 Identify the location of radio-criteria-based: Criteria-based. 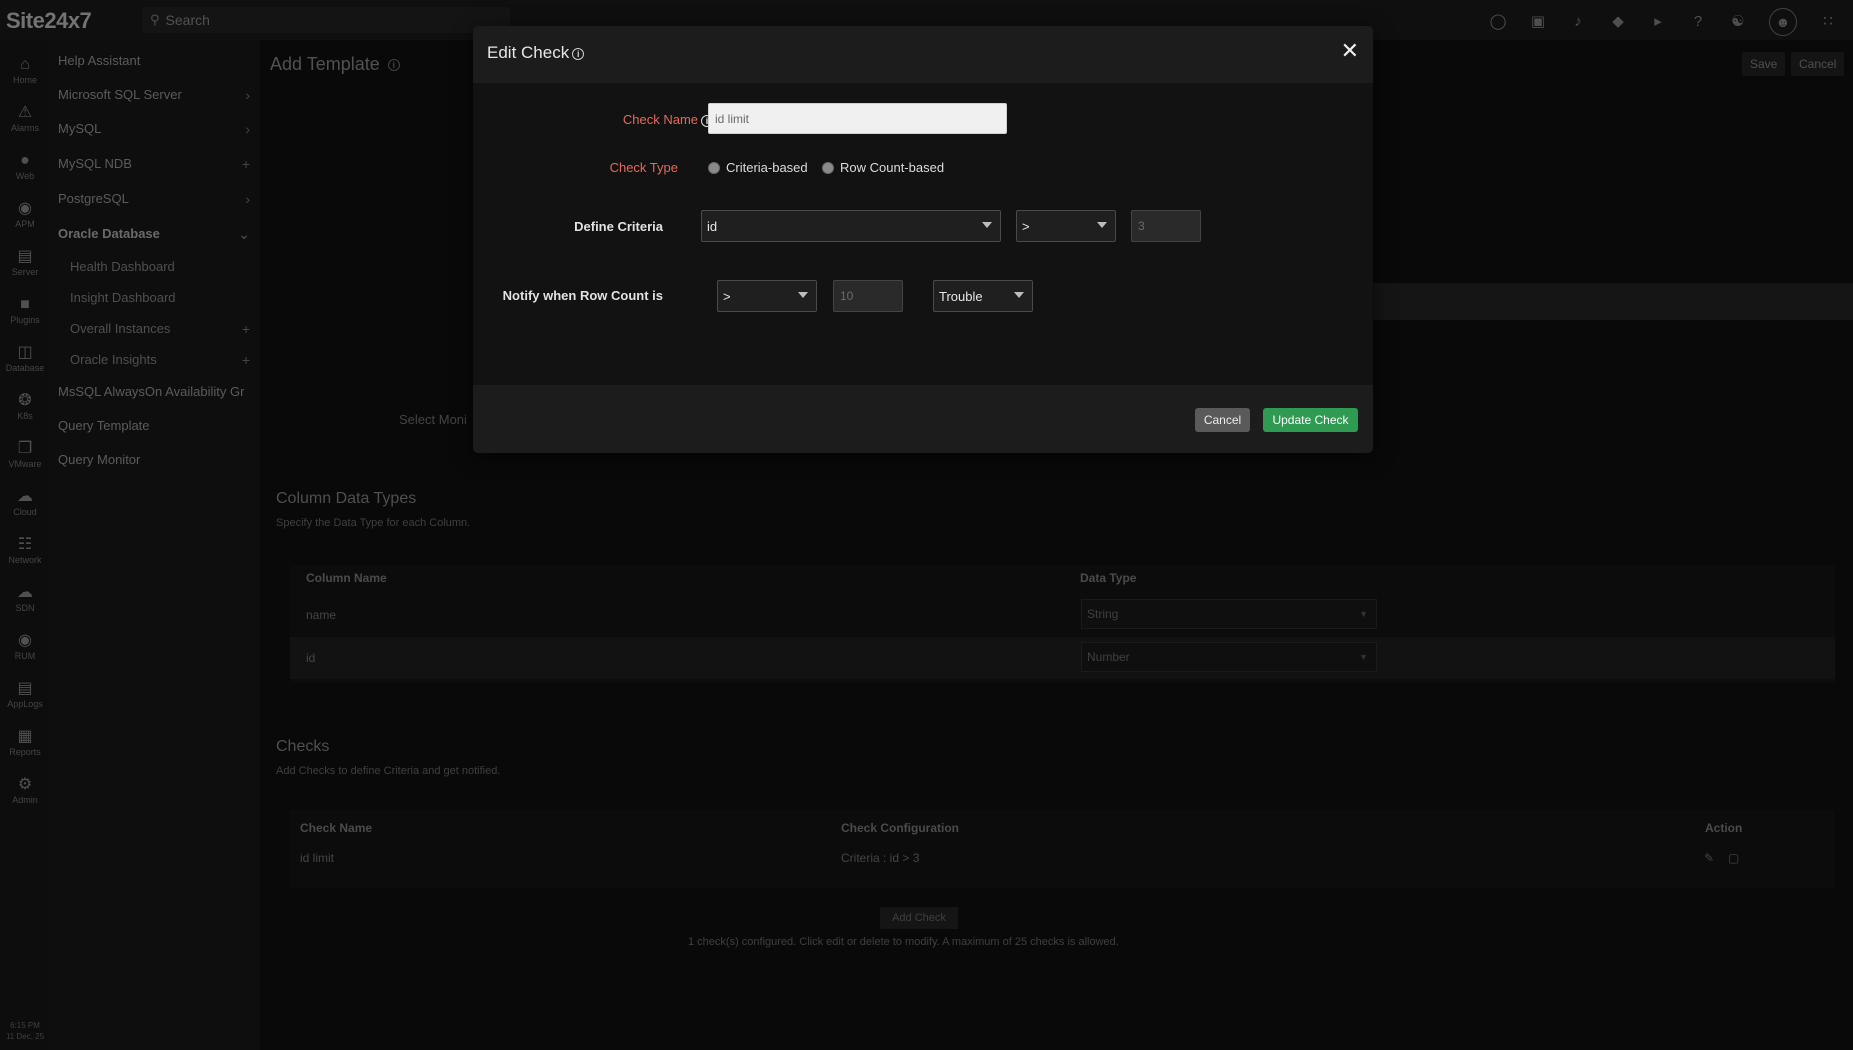
(758, 167).